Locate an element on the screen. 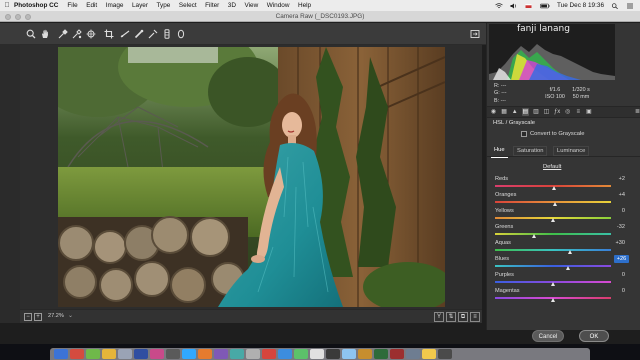  convert-to-grayscale-checkbox is located at coordinates (524, 134).